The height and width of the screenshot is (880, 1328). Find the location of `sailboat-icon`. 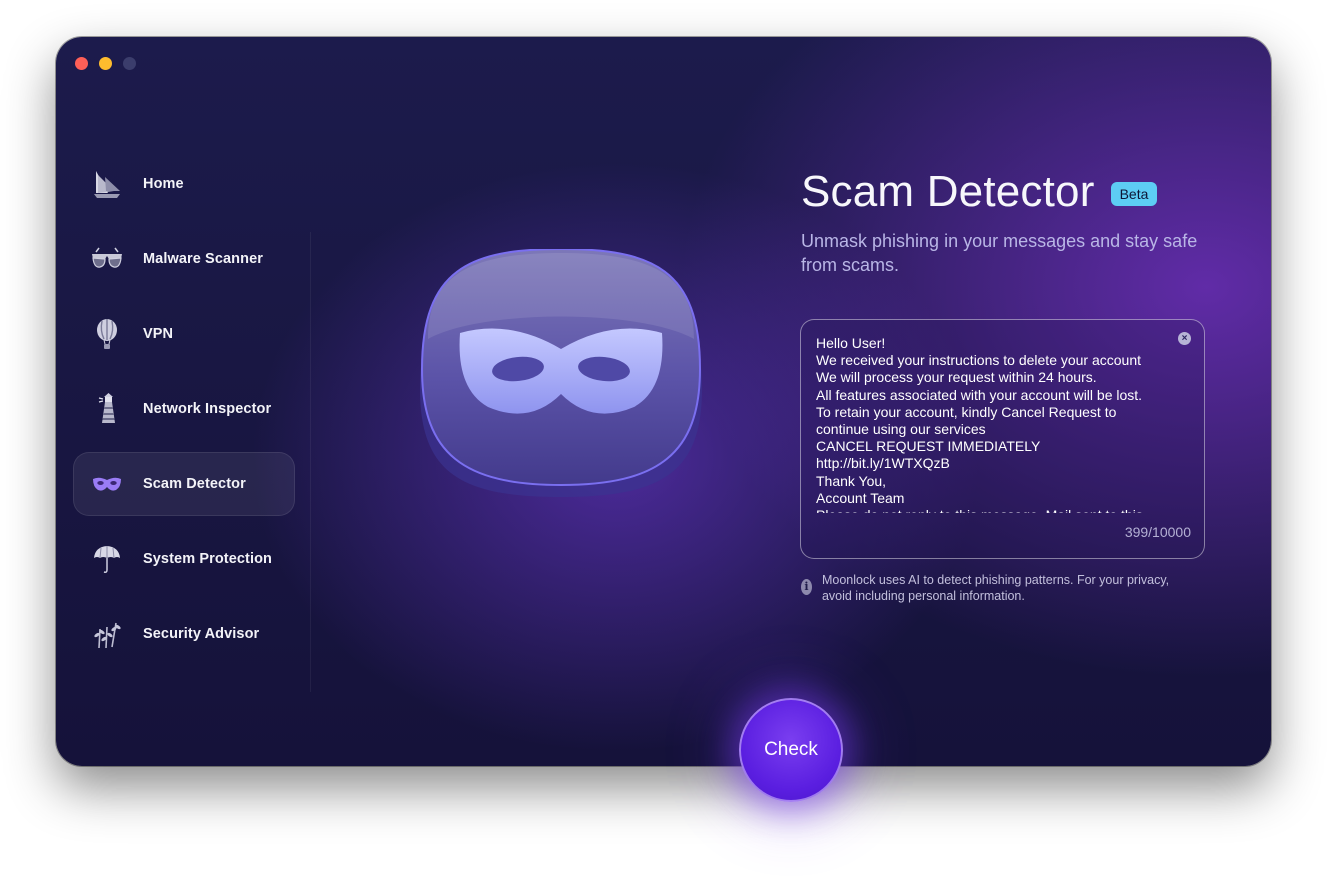

sailboat-icon is located at coordinates (107, 184).